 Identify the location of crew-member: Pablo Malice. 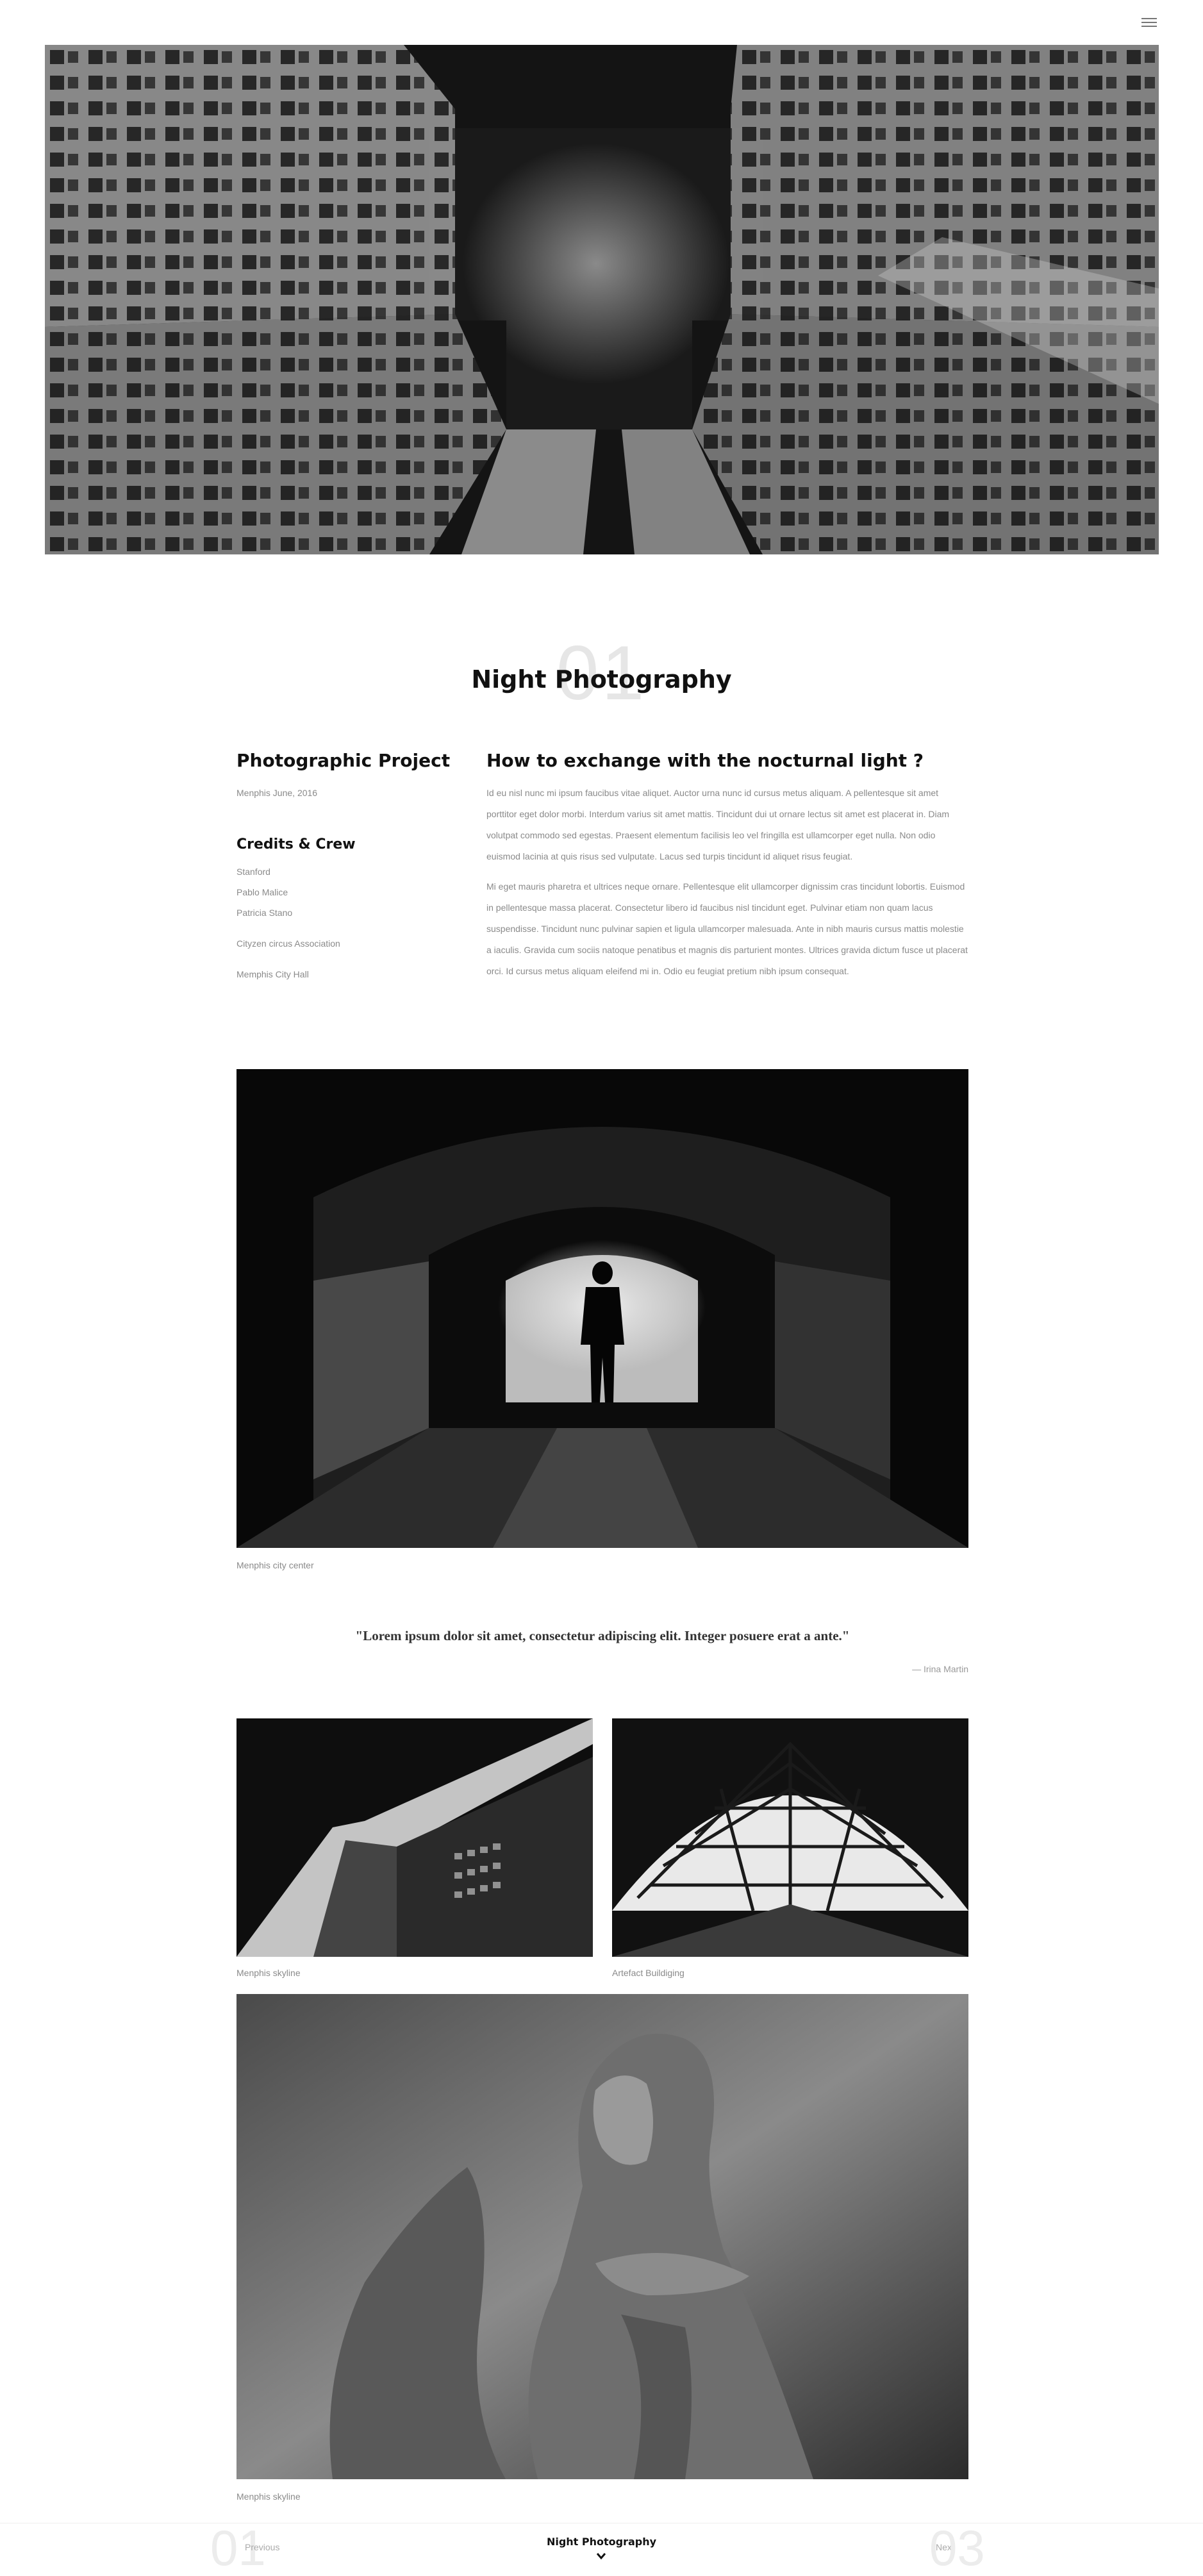
(262, 892).